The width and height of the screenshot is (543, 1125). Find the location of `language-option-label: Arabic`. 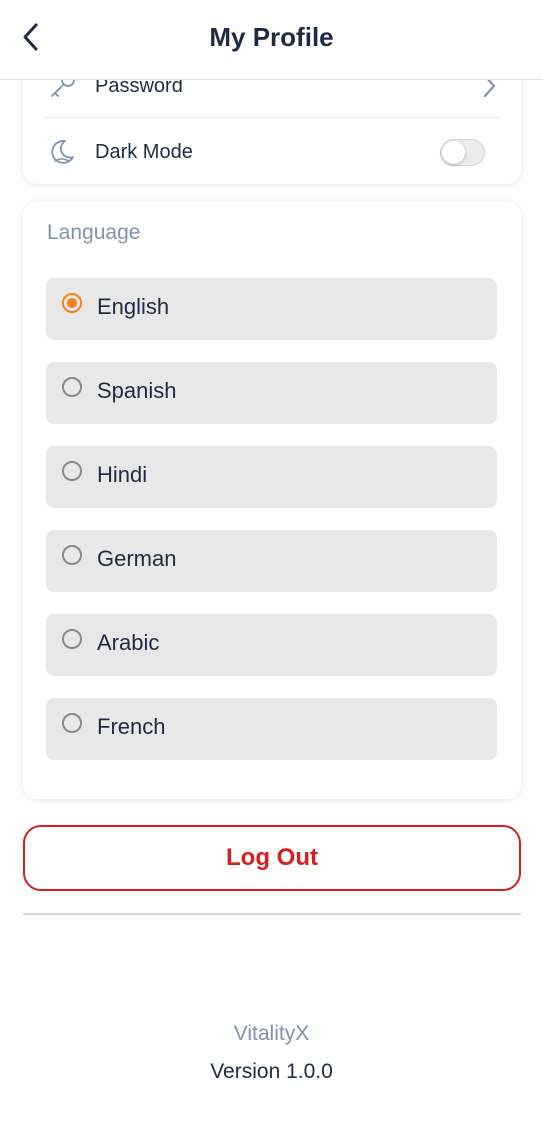

language-option-label: Arabic is located at coordinates (128, 642).